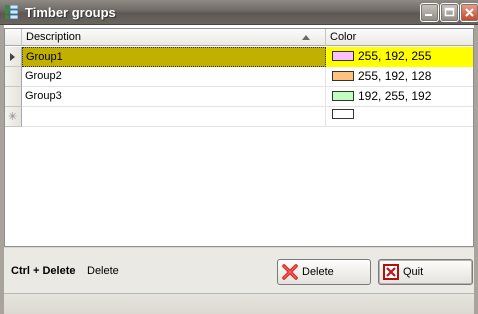 Image resolution: width=478 pixels, height=314 pixels. What do you see at coordinates (476, 169) in the screenshot?
I see `window-frame-right` at bounding box center [476, 169].